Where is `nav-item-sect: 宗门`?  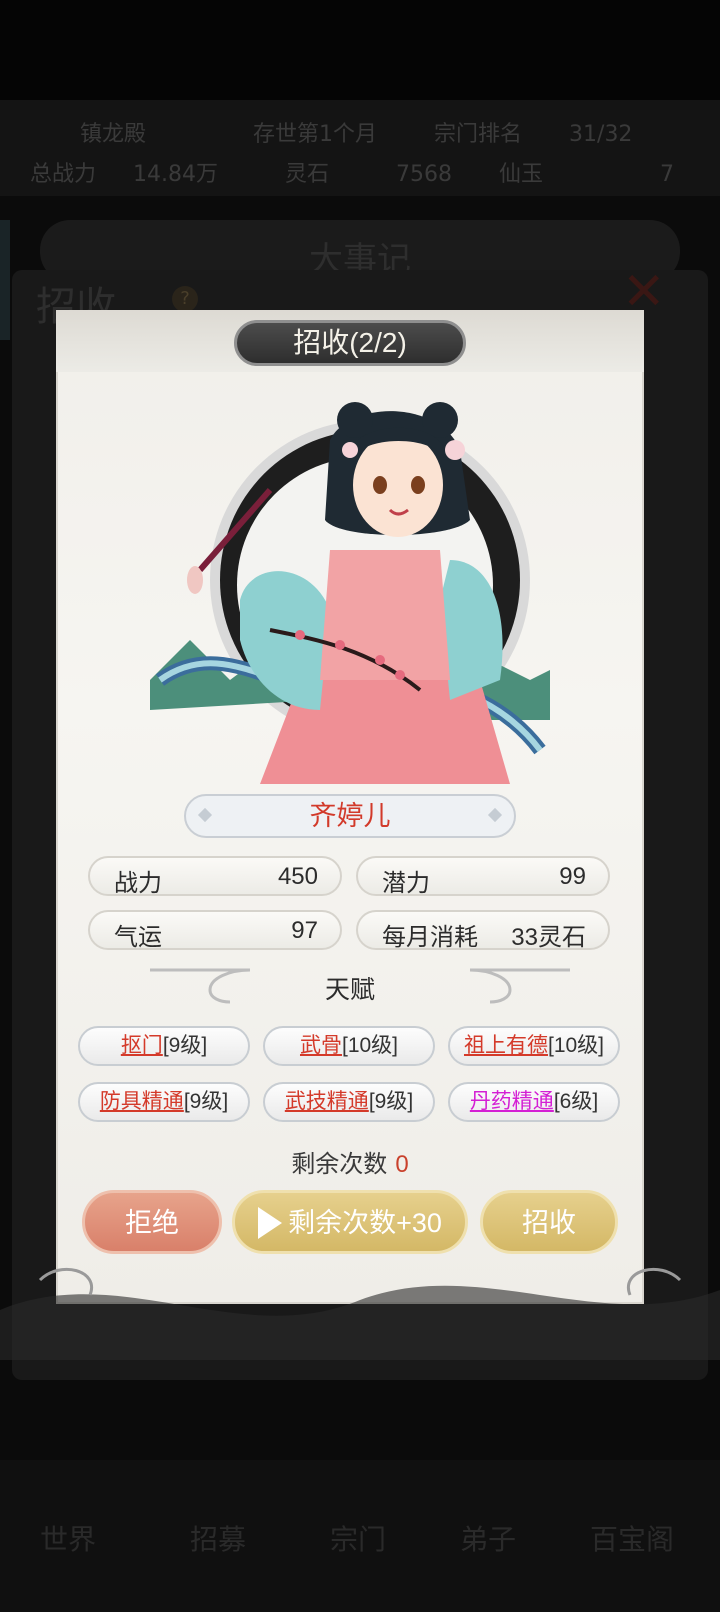 nav-item-sect: 宗门 is located at coordinates (358, 1539).